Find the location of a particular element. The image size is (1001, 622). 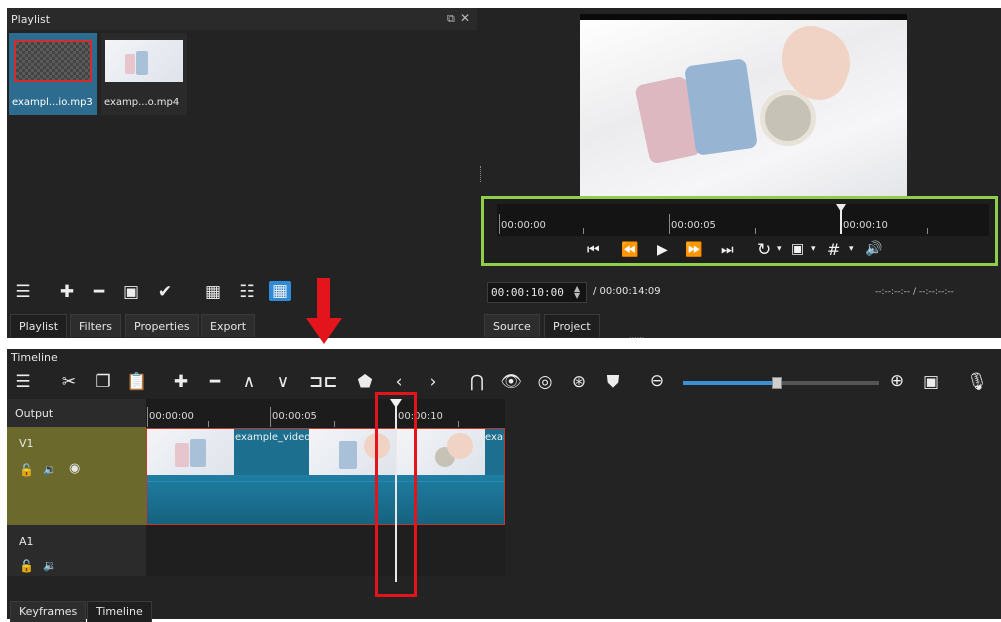

ripple-all-icon: ⊛ is located at coordinates (579, 382).